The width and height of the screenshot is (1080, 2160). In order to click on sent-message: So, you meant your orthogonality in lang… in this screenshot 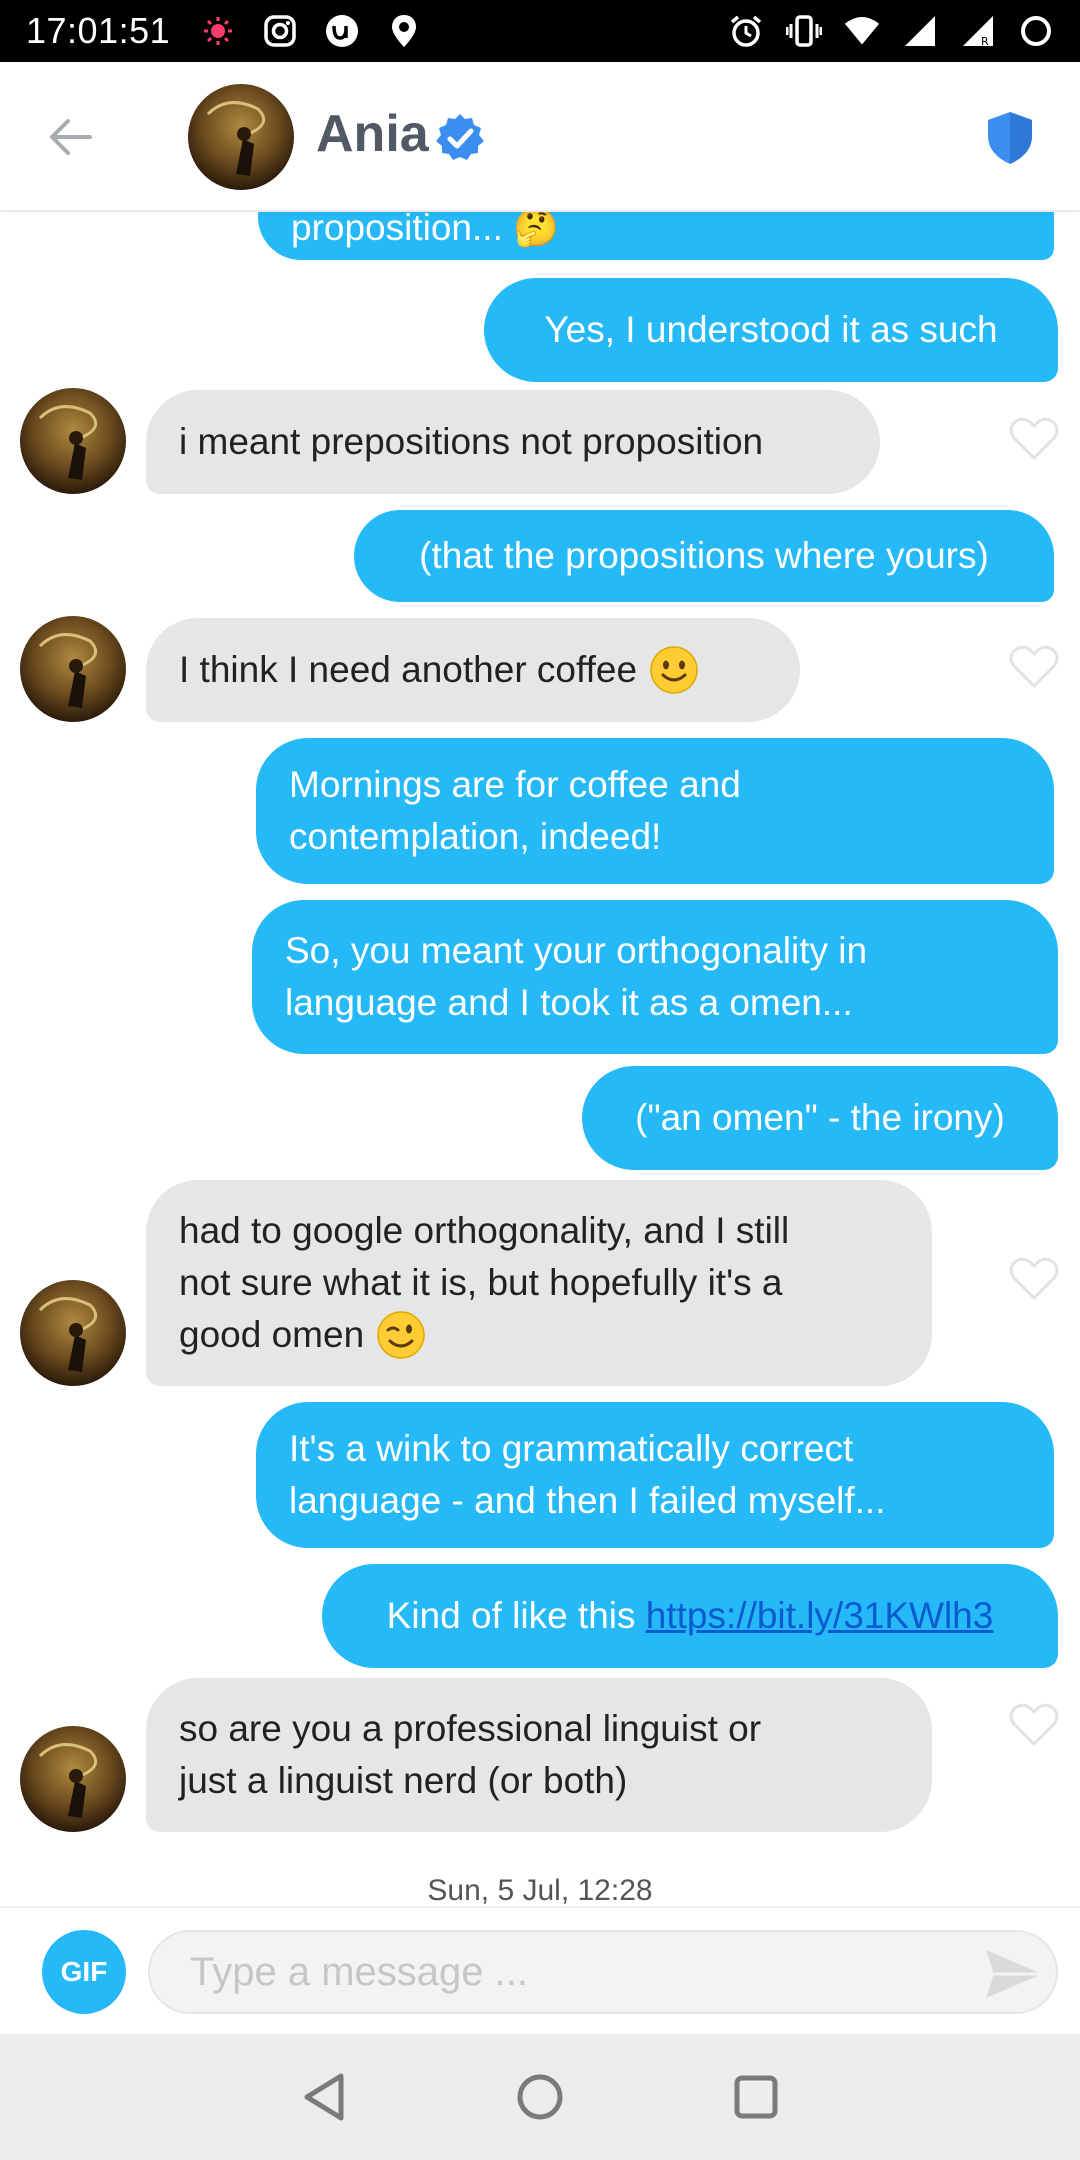, I will do `click(655, 977)`.